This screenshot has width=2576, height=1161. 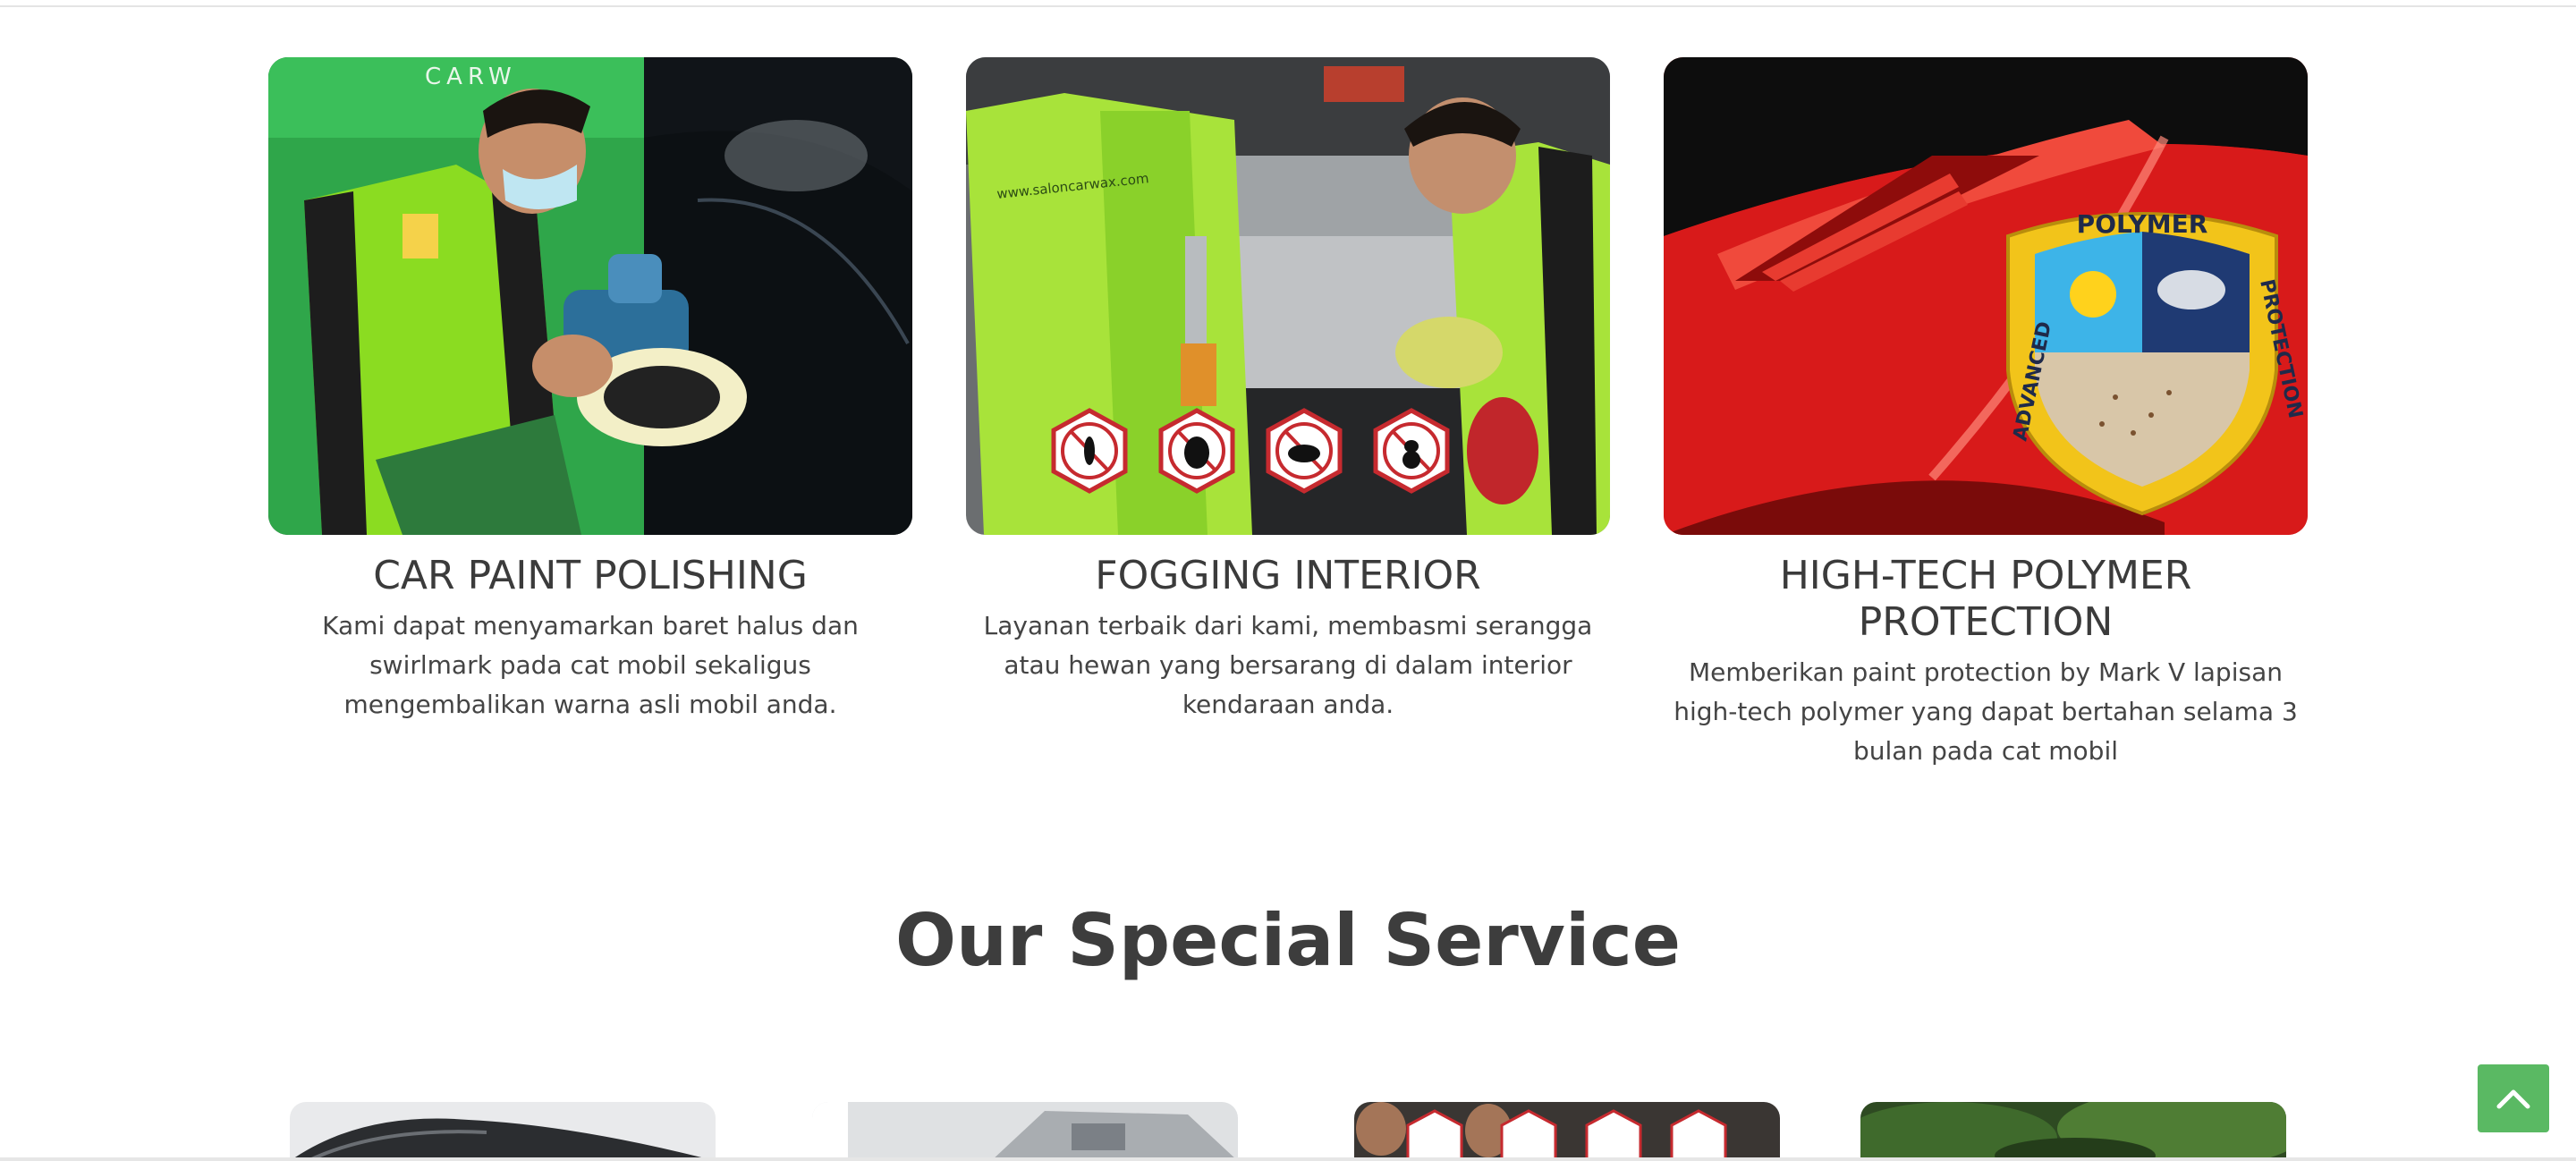 What do you see at coordinates (471, 77) in the screenshot?
I see `svg-text: CARW` at bounding box center [471, 77].